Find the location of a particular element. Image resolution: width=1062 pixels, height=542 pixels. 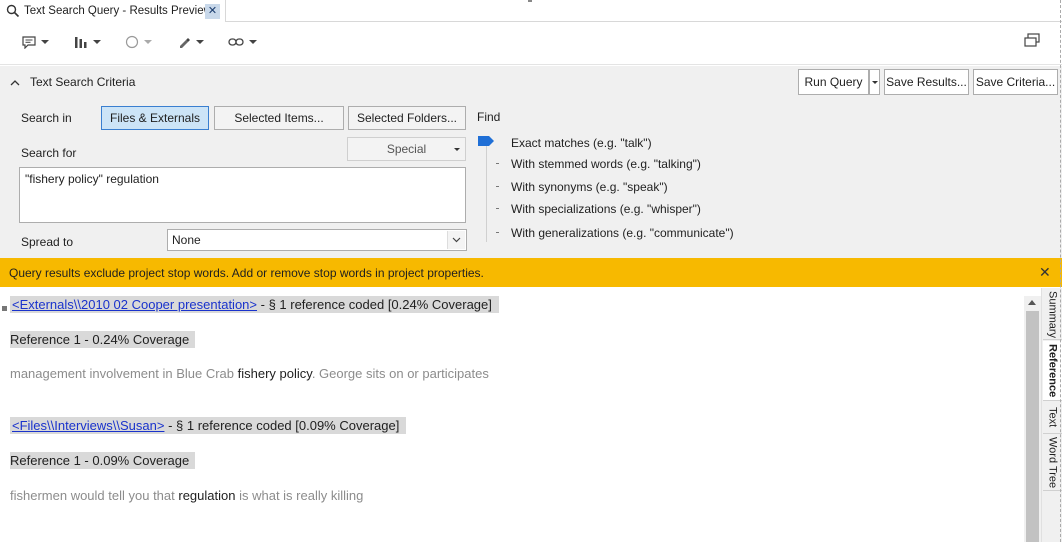

row-marker is located at coordinates (4, 308).